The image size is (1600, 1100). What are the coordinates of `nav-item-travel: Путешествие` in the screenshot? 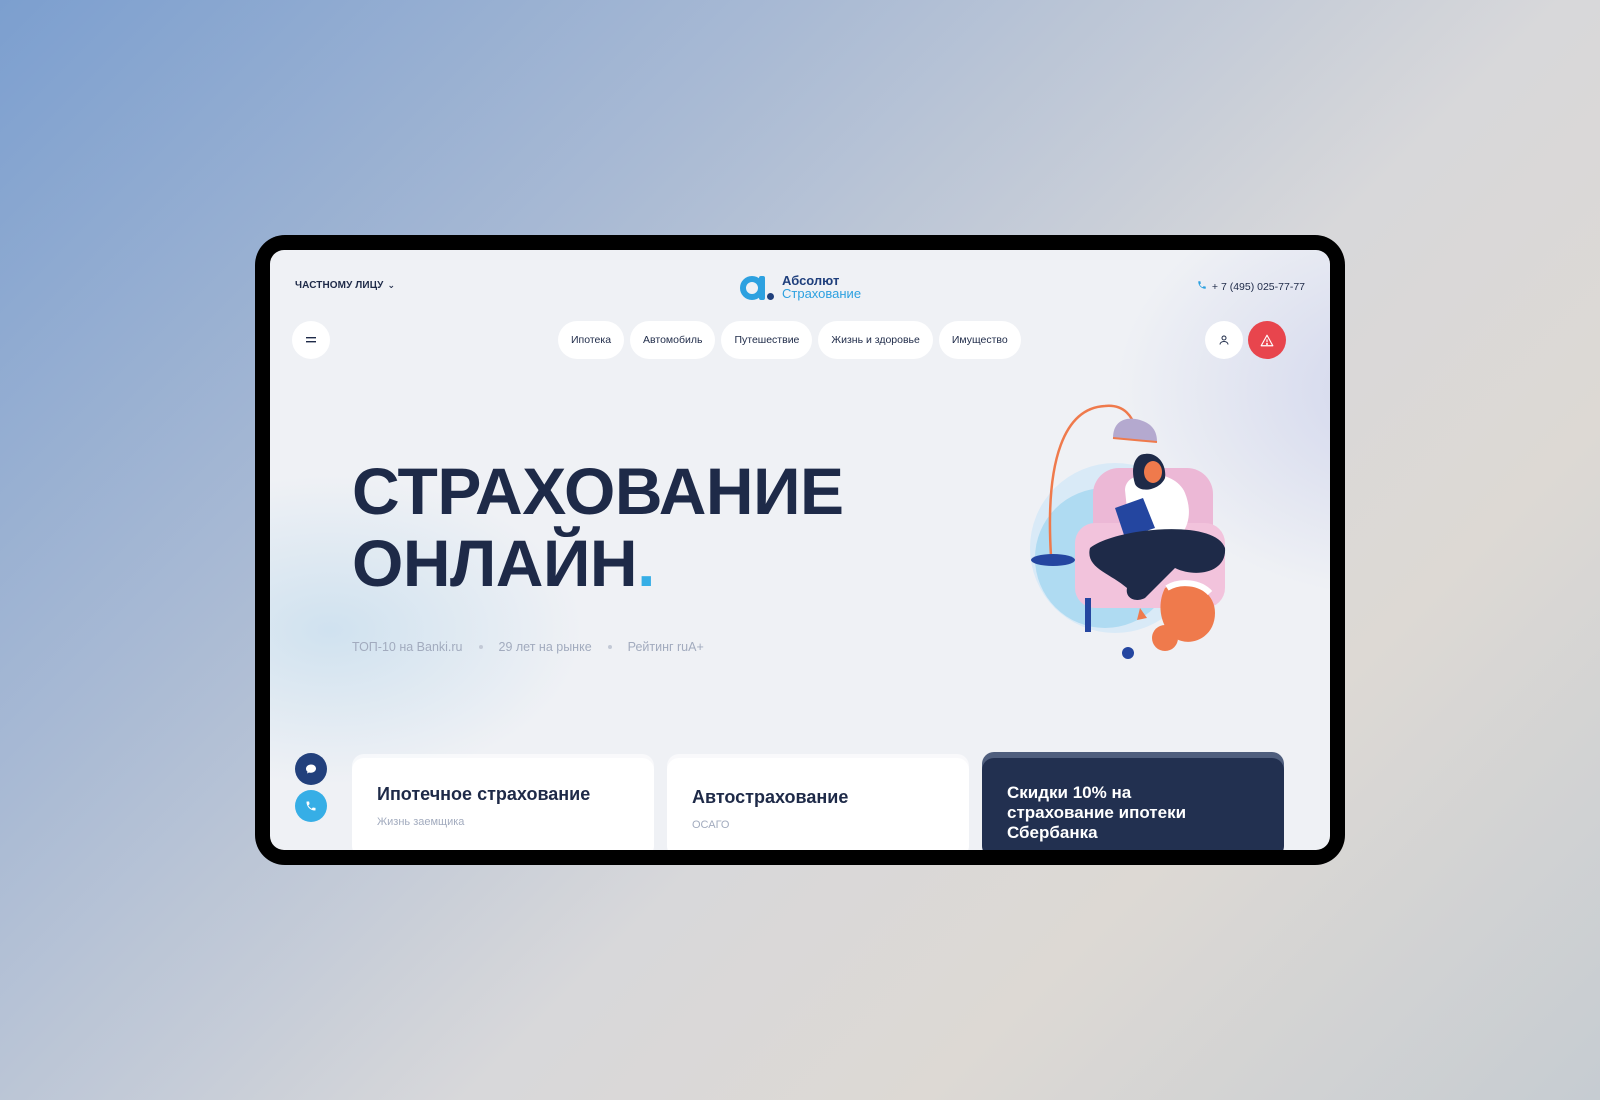 It's located at (767, 340).